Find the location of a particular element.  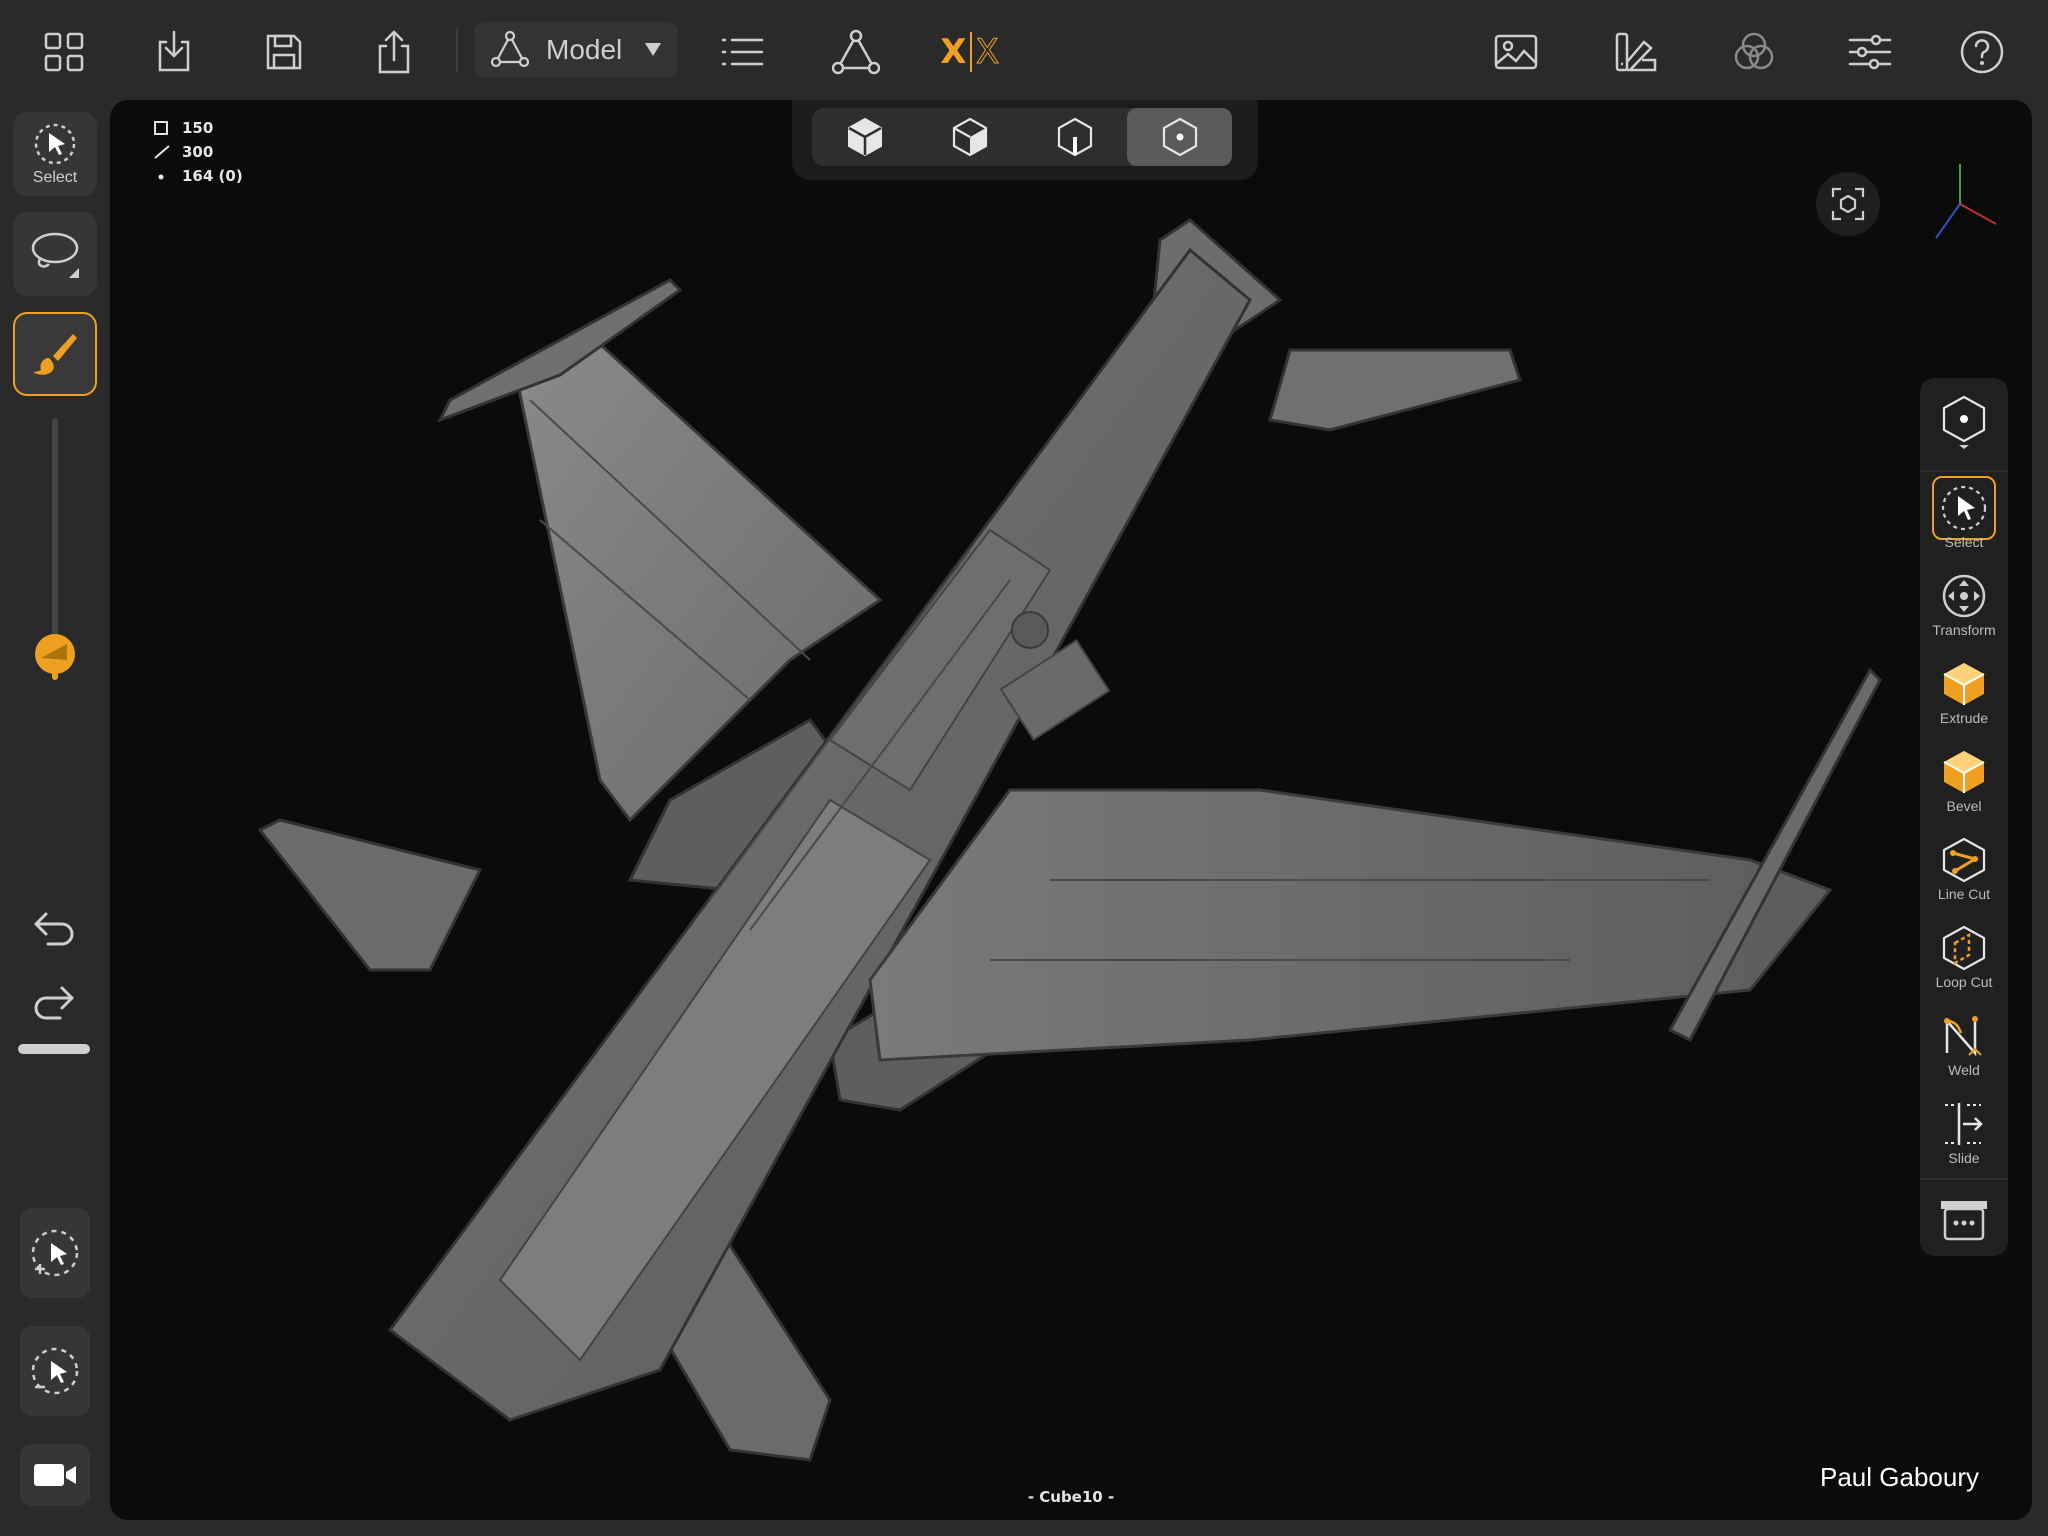

tab-object-mode is located at coordinates (864, 137).